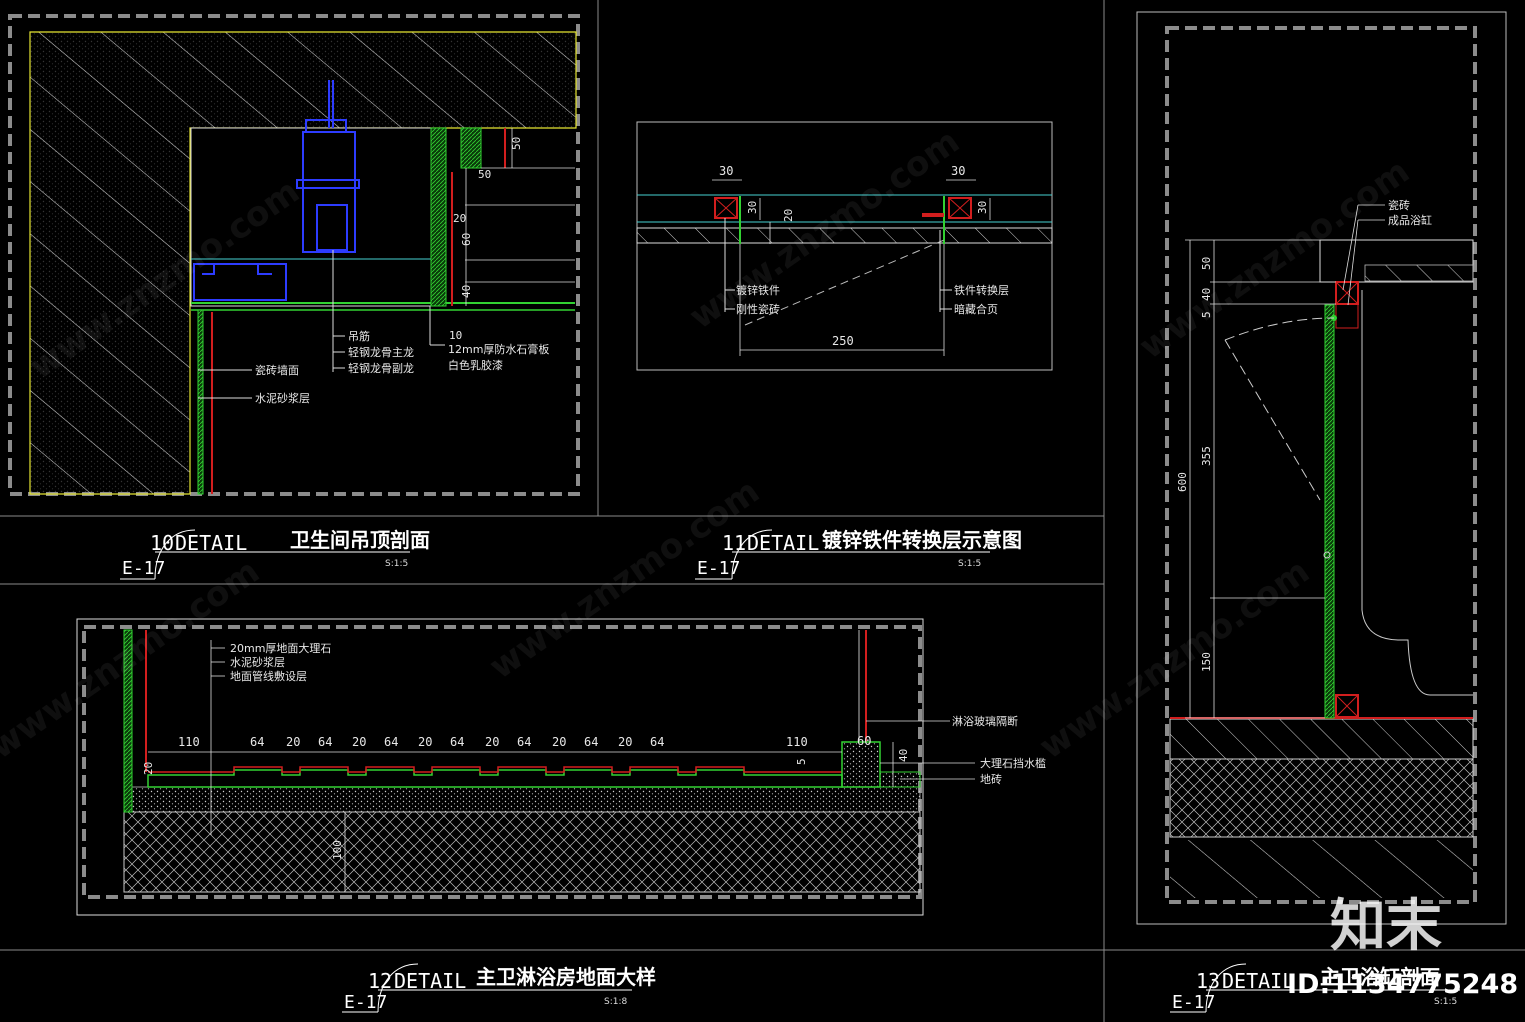  I want to click on dim-d12-17: 20, so click(148, 768).